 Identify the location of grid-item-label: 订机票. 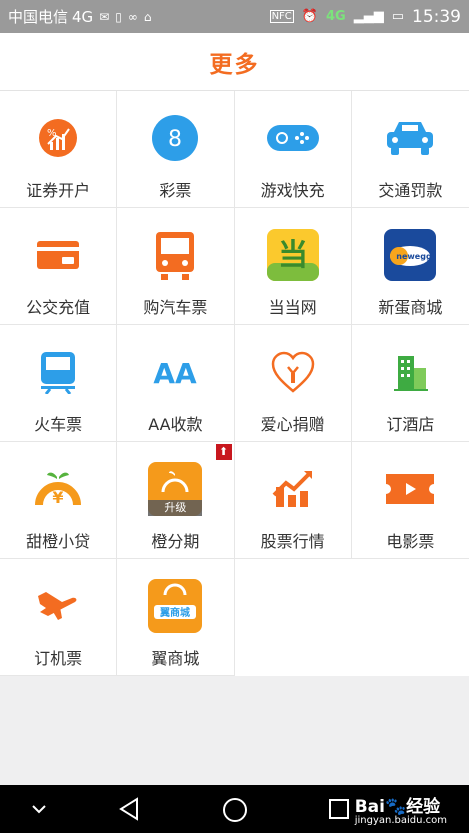
(58, 658).